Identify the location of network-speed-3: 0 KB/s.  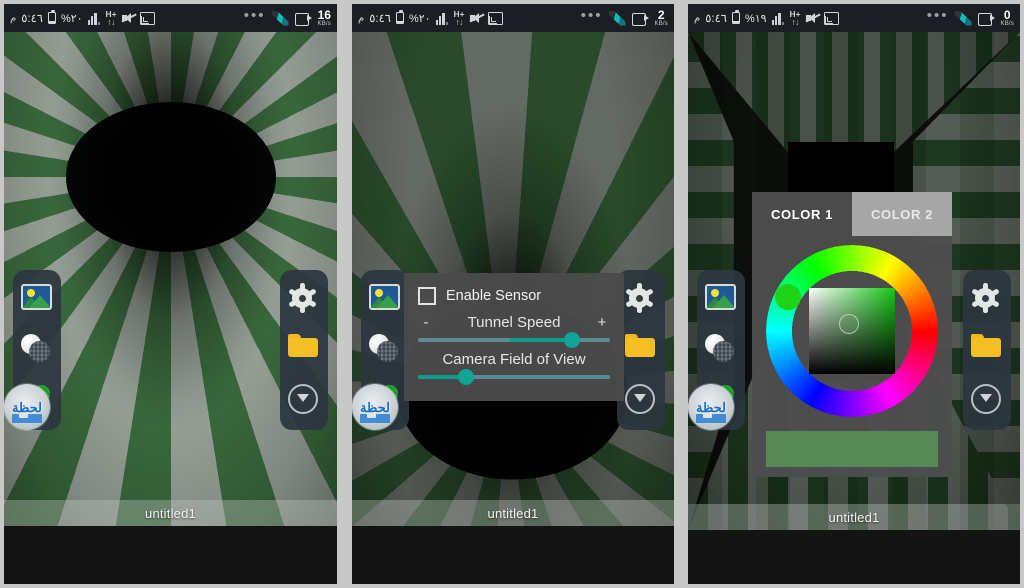
(1007, 18).